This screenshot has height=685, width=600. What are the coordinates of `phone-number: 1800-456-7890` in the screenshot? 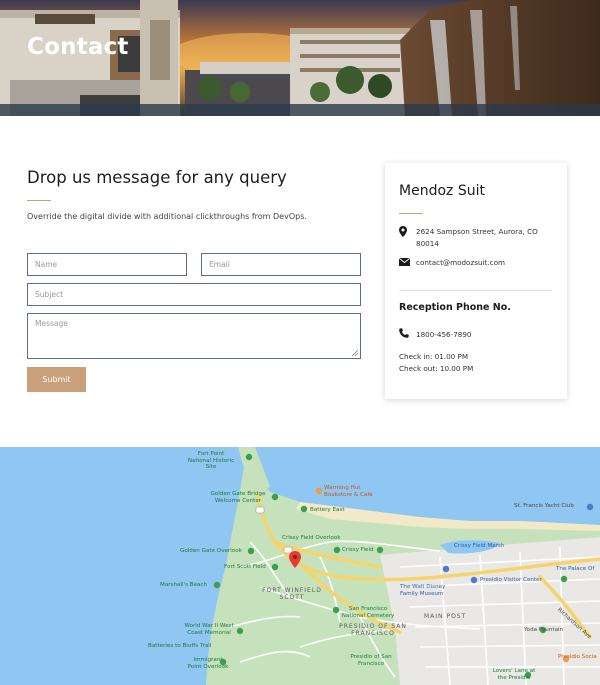 It's located at (444, 335).